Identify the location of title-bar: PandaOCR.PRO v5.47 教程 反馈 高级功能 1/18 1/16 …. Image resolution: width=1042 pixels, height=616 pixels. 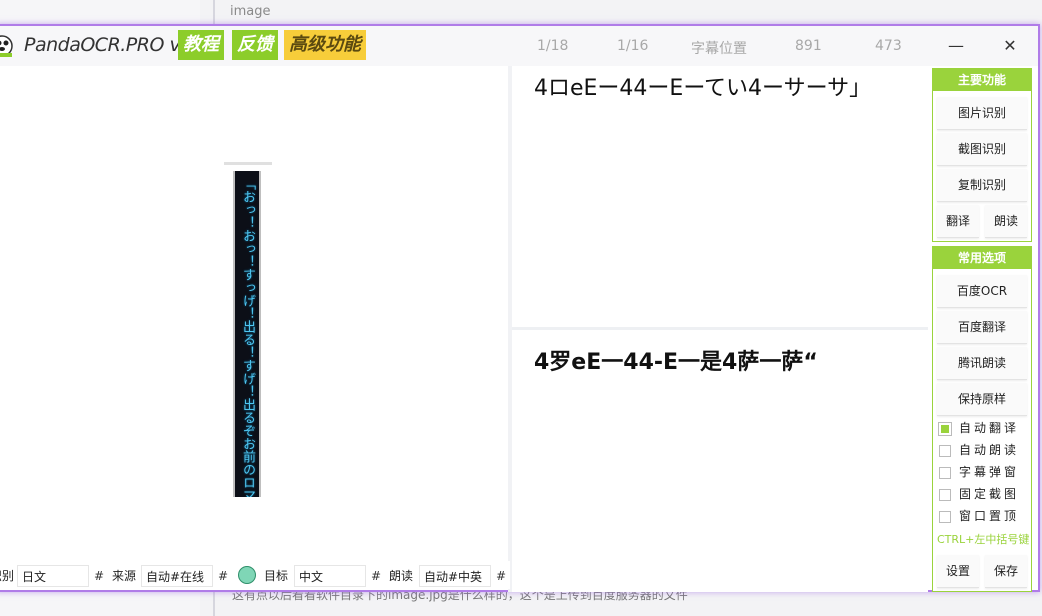
(519, 46).